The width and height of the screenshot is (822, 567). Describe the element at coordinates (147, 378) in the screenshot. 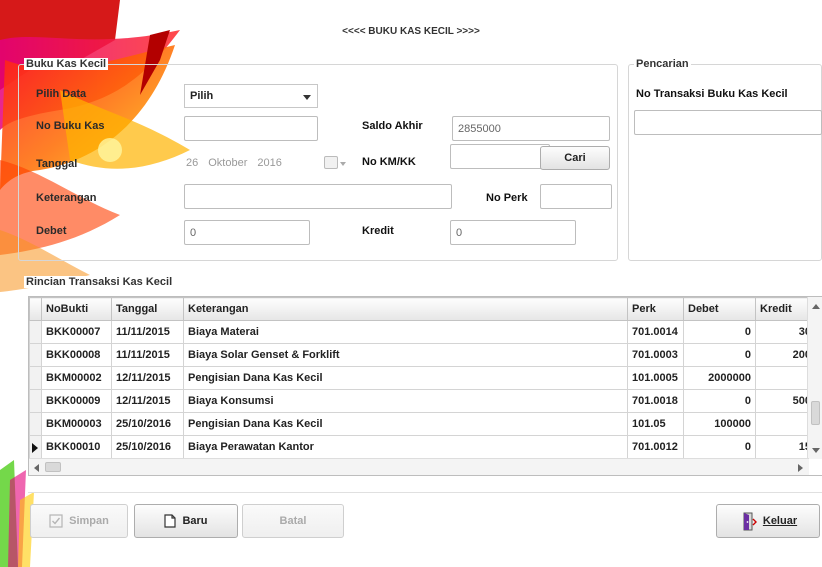

I see `table-cell: 12/11/2015` at that location.